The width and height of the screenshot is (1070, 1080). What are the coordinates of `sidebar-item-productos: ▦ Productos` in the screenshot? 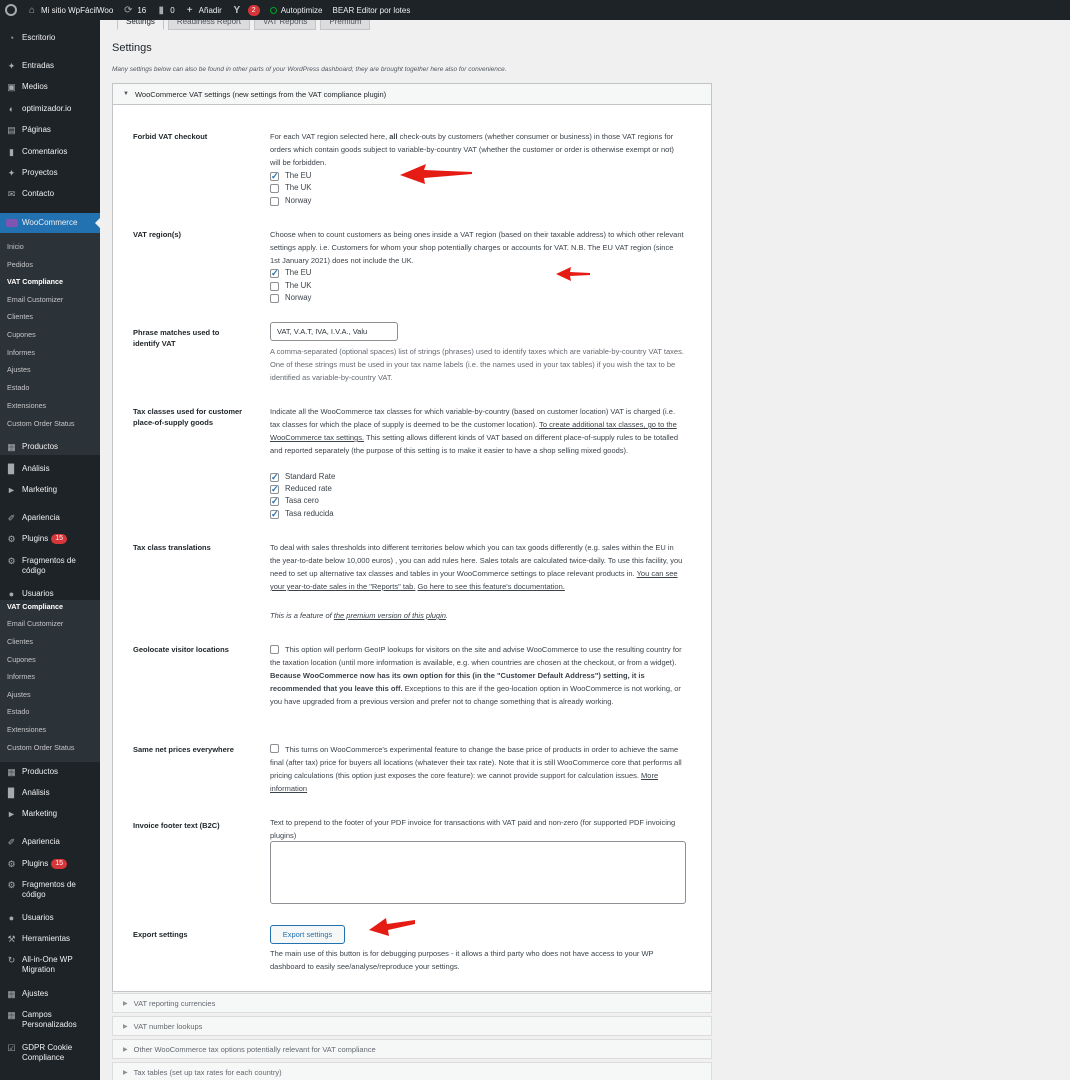 It's located at (50, 447).